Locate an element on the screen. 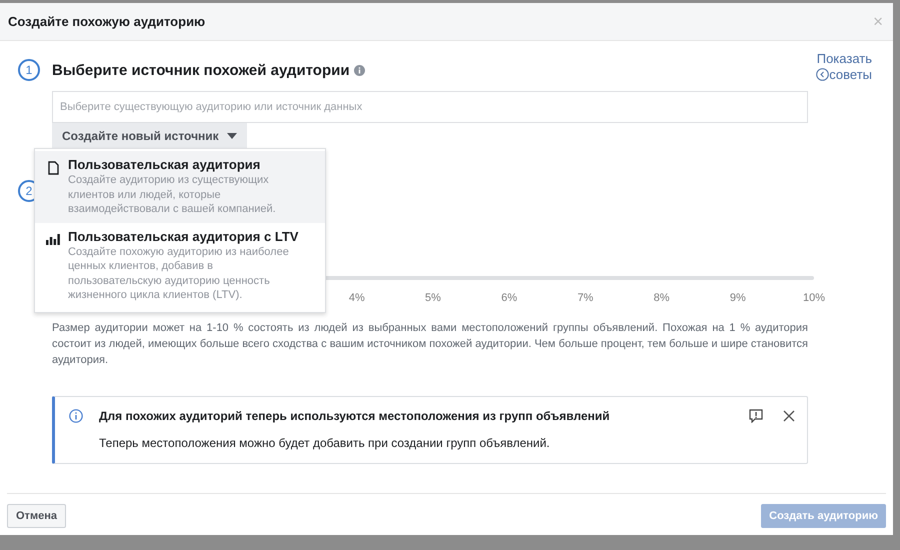 The height and width of the screenshot is (550, 900). notice-title: Для похожих аудиторий теперь используются местоположения из групп объявлений is located at coordinates (355, 416).